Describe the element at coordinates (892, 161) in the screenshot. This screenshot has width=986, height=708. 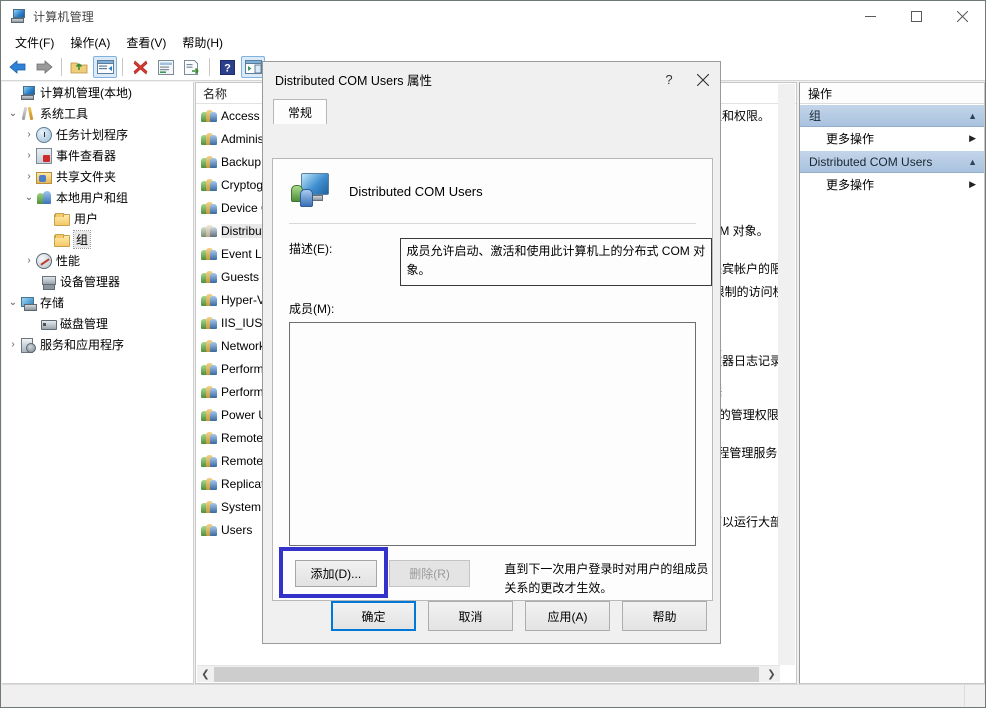
I see `action-group-header-distributed-com-users: Distributed COM Users ▲` at that location.